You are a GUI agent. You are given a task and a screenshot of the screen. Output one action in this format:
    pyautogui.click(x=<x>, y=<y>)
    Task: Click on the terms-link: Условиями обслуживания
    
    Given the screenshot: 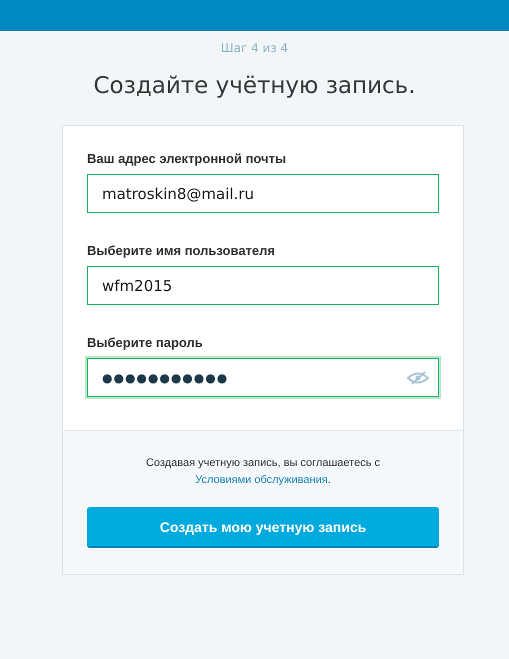 What is the action you would take?
    pyautogui.click(x=261, y=480)
    